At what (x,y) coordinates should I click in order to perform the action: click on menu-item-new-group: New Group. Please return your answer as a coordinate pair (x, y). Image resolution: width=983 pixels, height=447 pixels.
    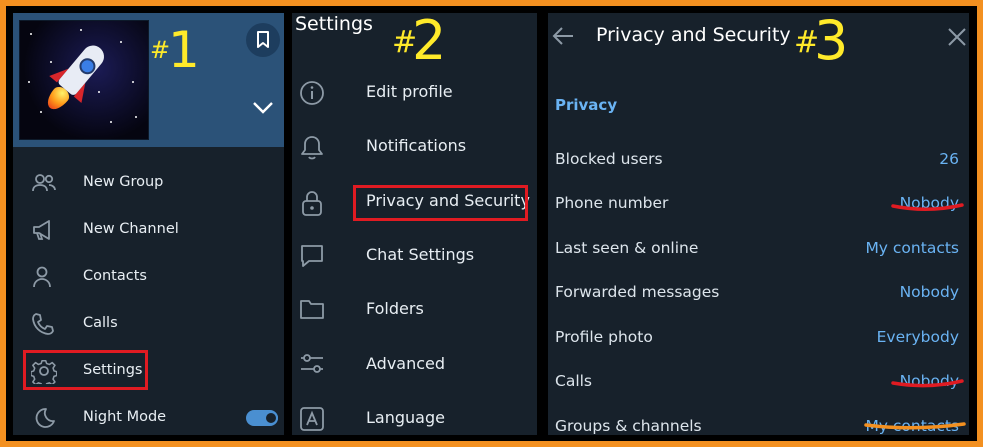
    Looking at the image, I should click on (148, 183).